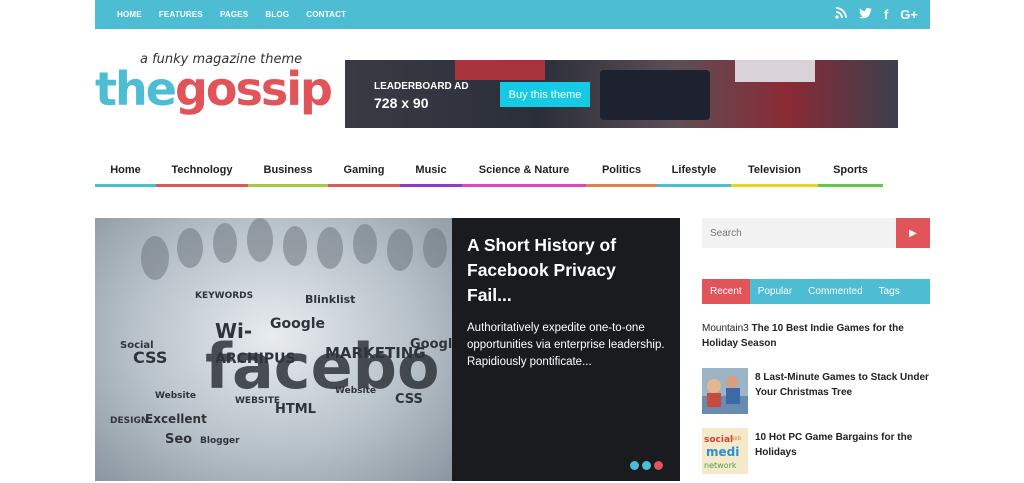 This screenshot has height=483, width=1024. What do you see at coordinates (844, 445) in the screenshot?
I see `post-title: 10 Hot PC Game Bargains for the Holidays` at bounding box center [844, 445].